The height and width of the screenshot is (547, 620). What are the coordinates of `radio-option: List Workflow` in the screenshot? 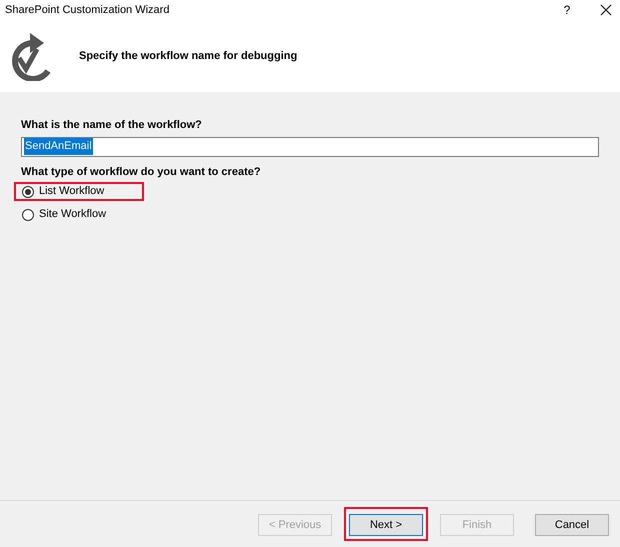 It's located at (63, 191).